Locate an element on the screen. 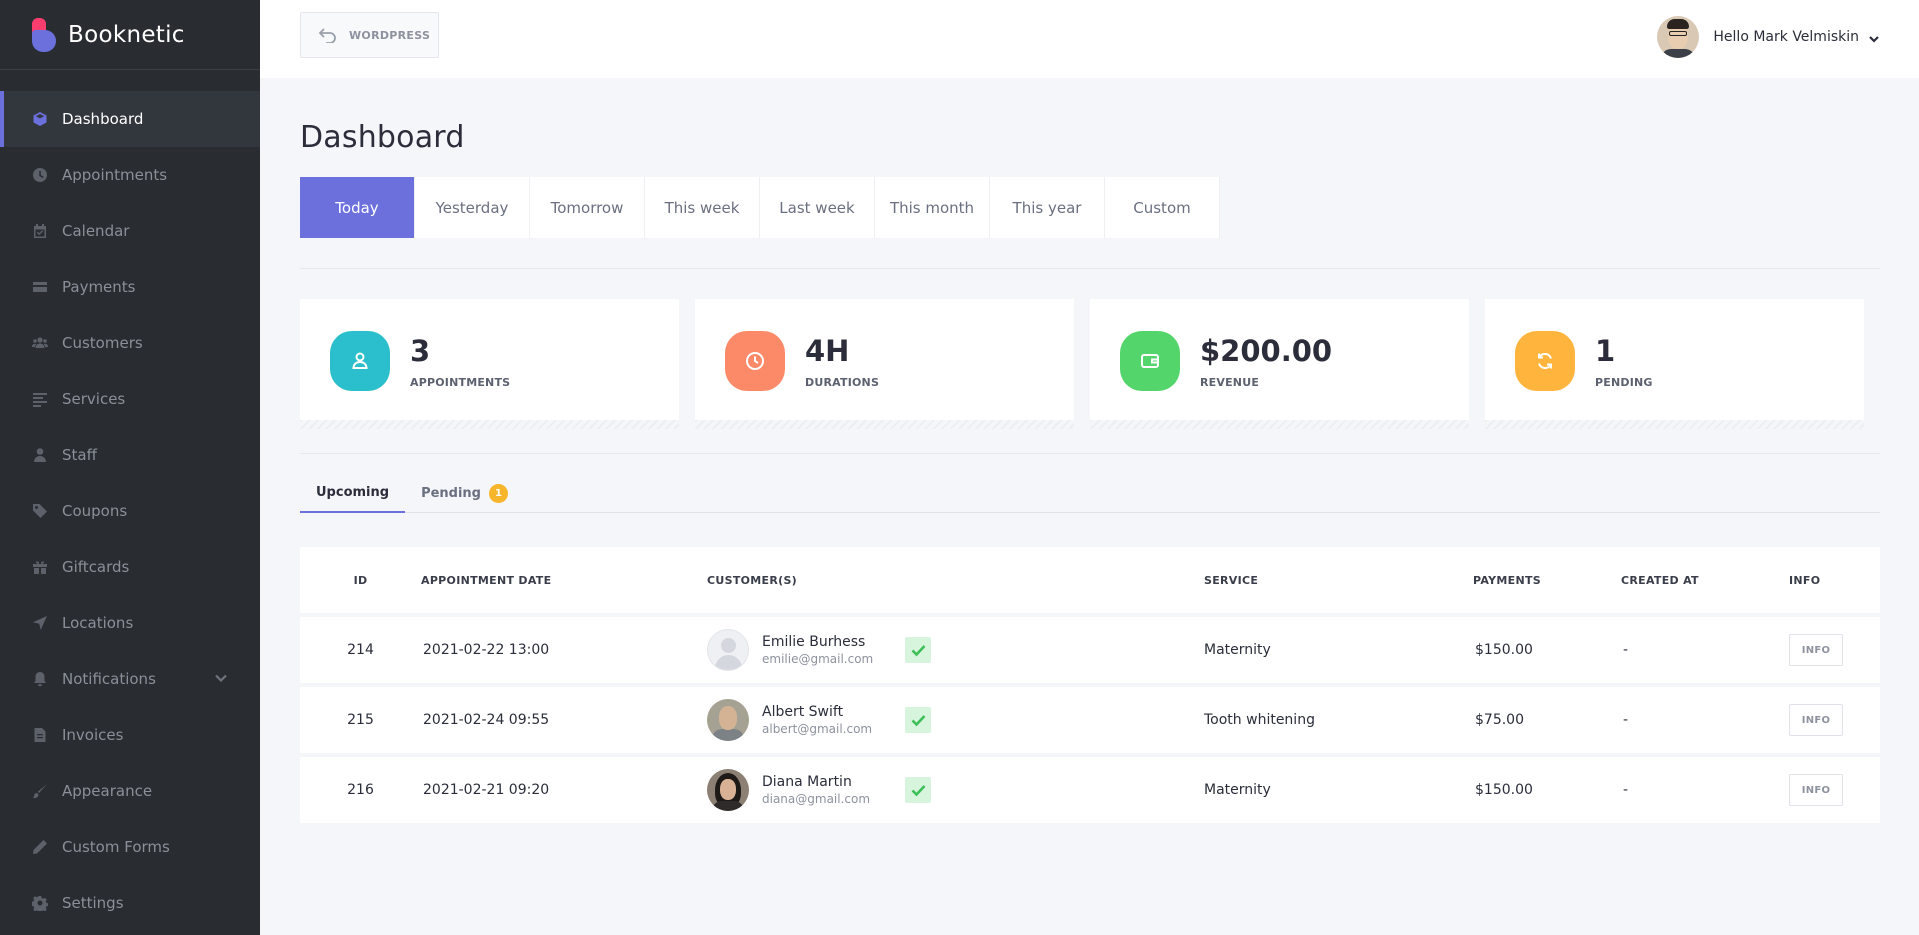  cell-customer: Albert Swift albert@gmail.com is located at coordinates (955, 720).